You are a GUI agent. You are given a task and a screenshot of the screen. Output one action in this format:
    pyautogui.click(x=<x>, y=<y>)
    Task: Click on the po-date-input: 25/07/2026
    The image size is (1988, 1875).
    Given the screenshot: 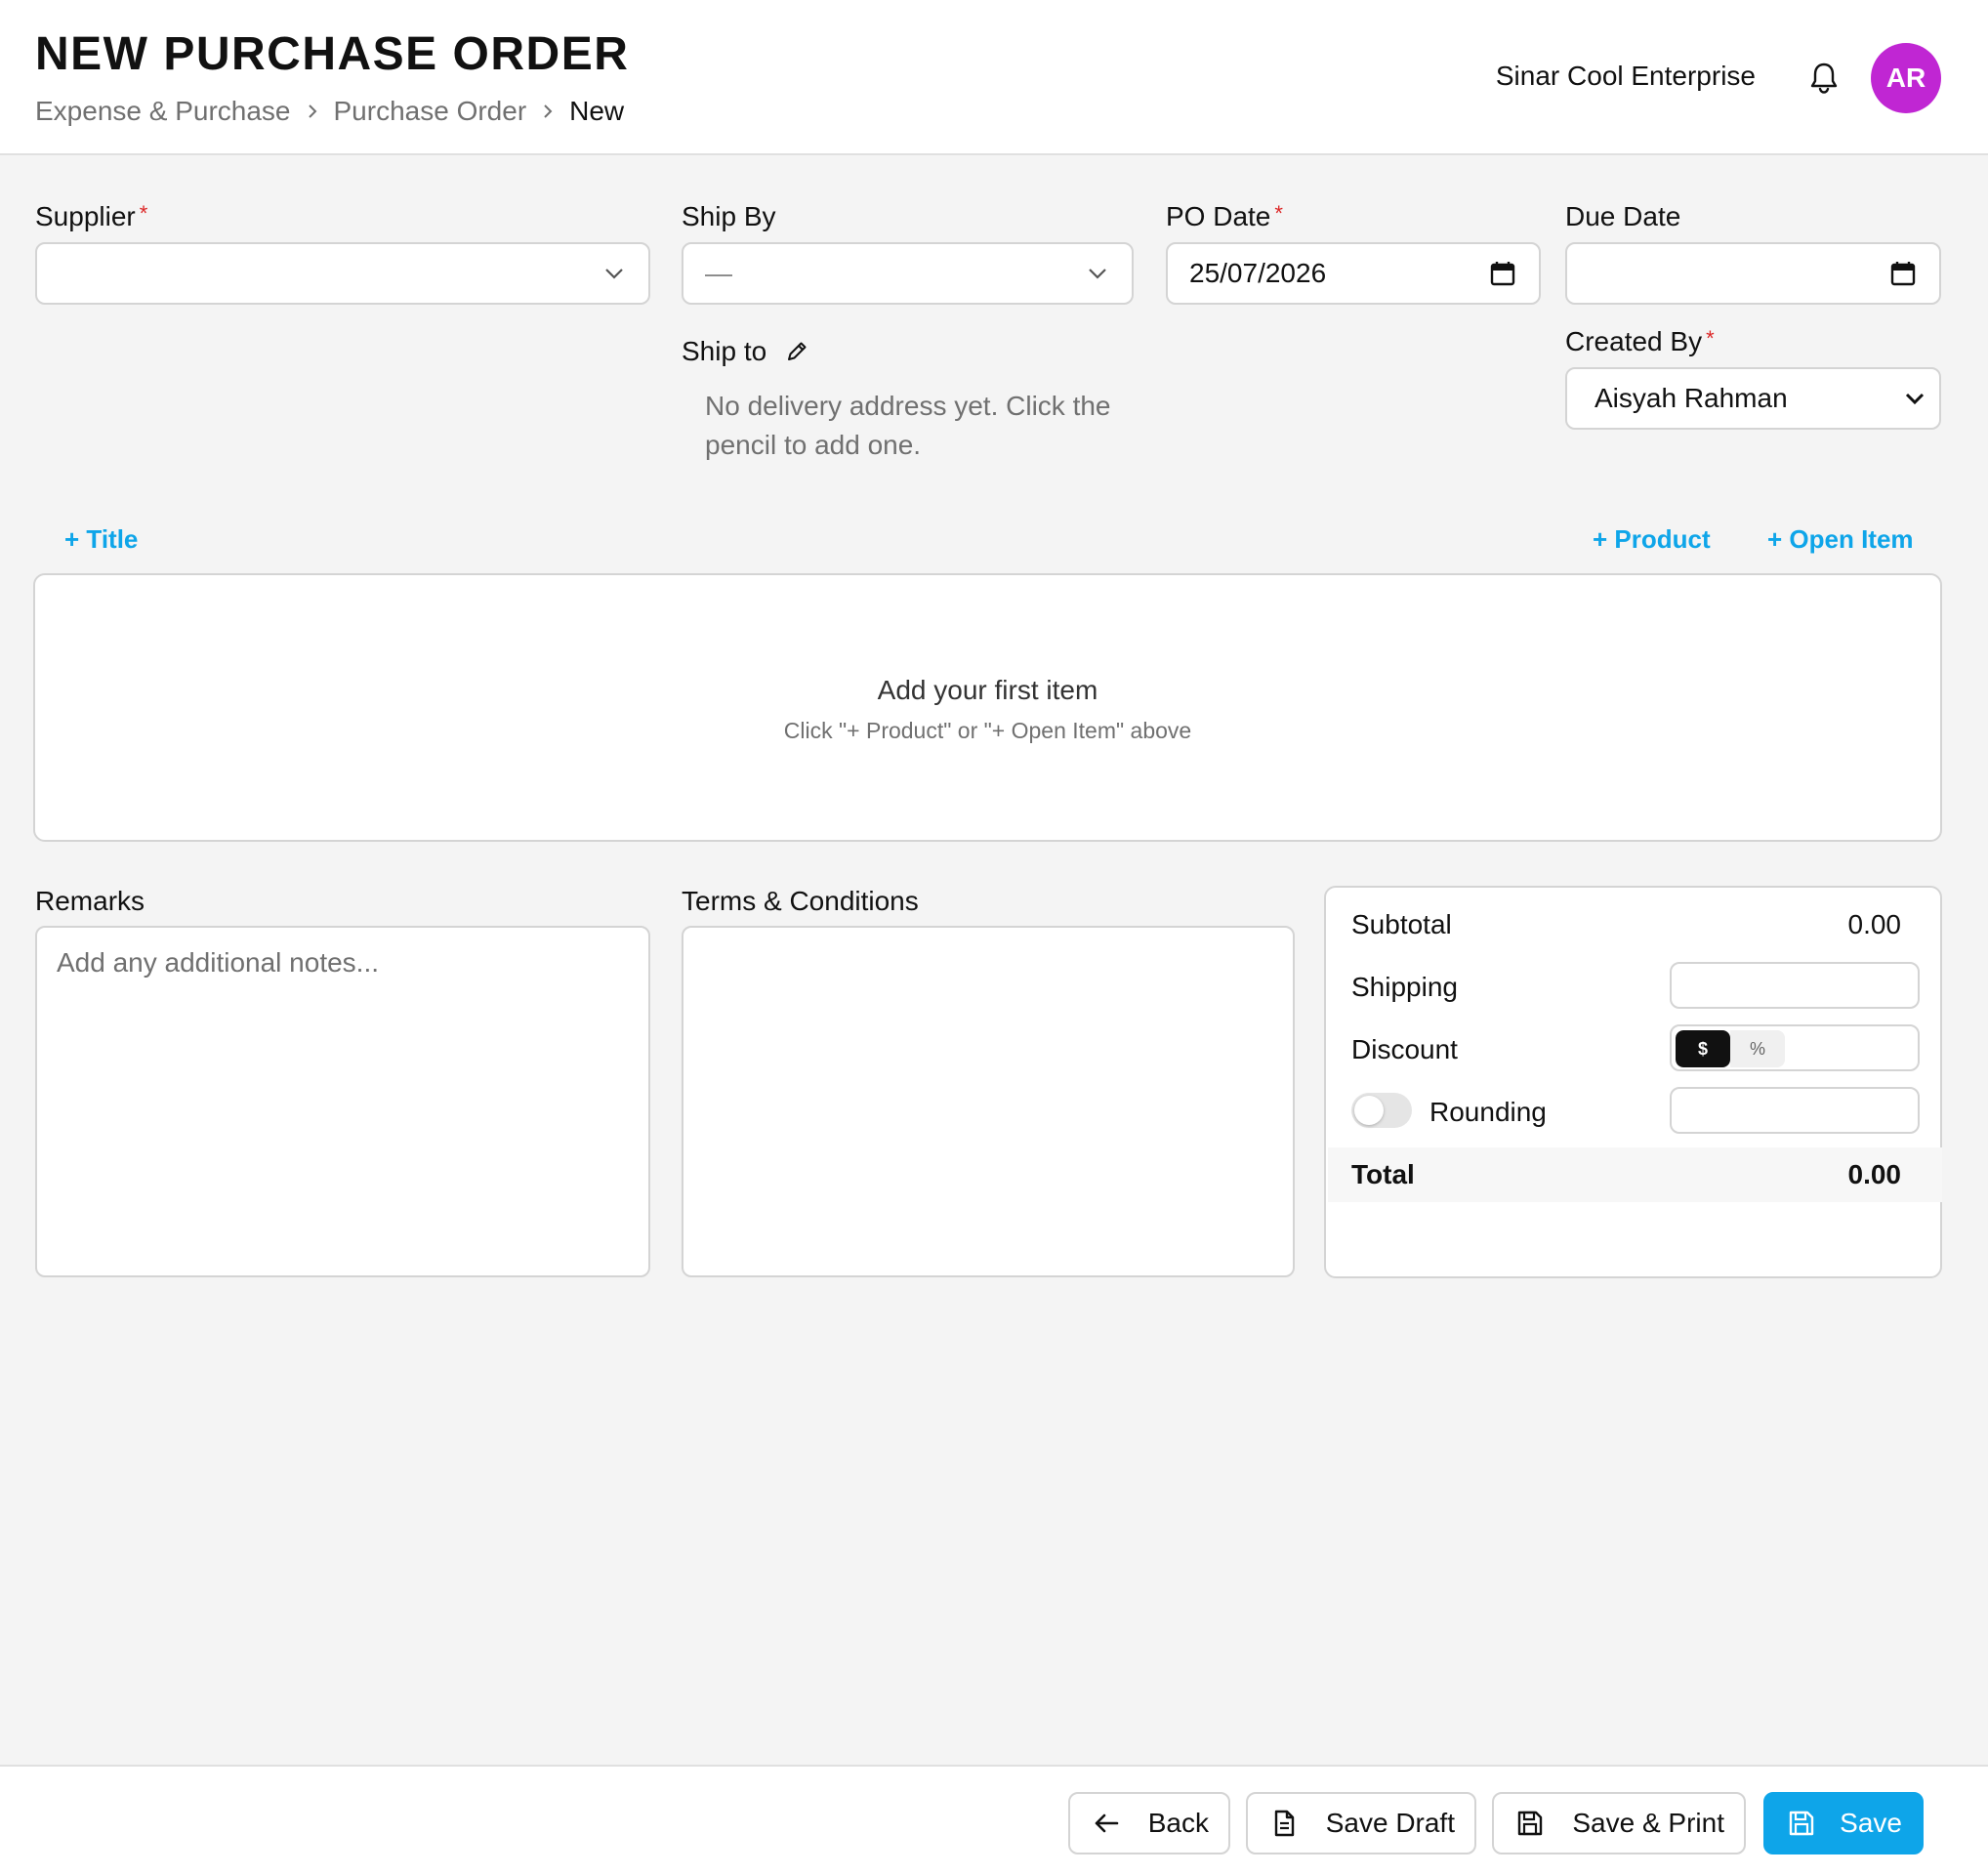 What is the action you would take?
    pyautogui.click(x=1353, y=273)
    